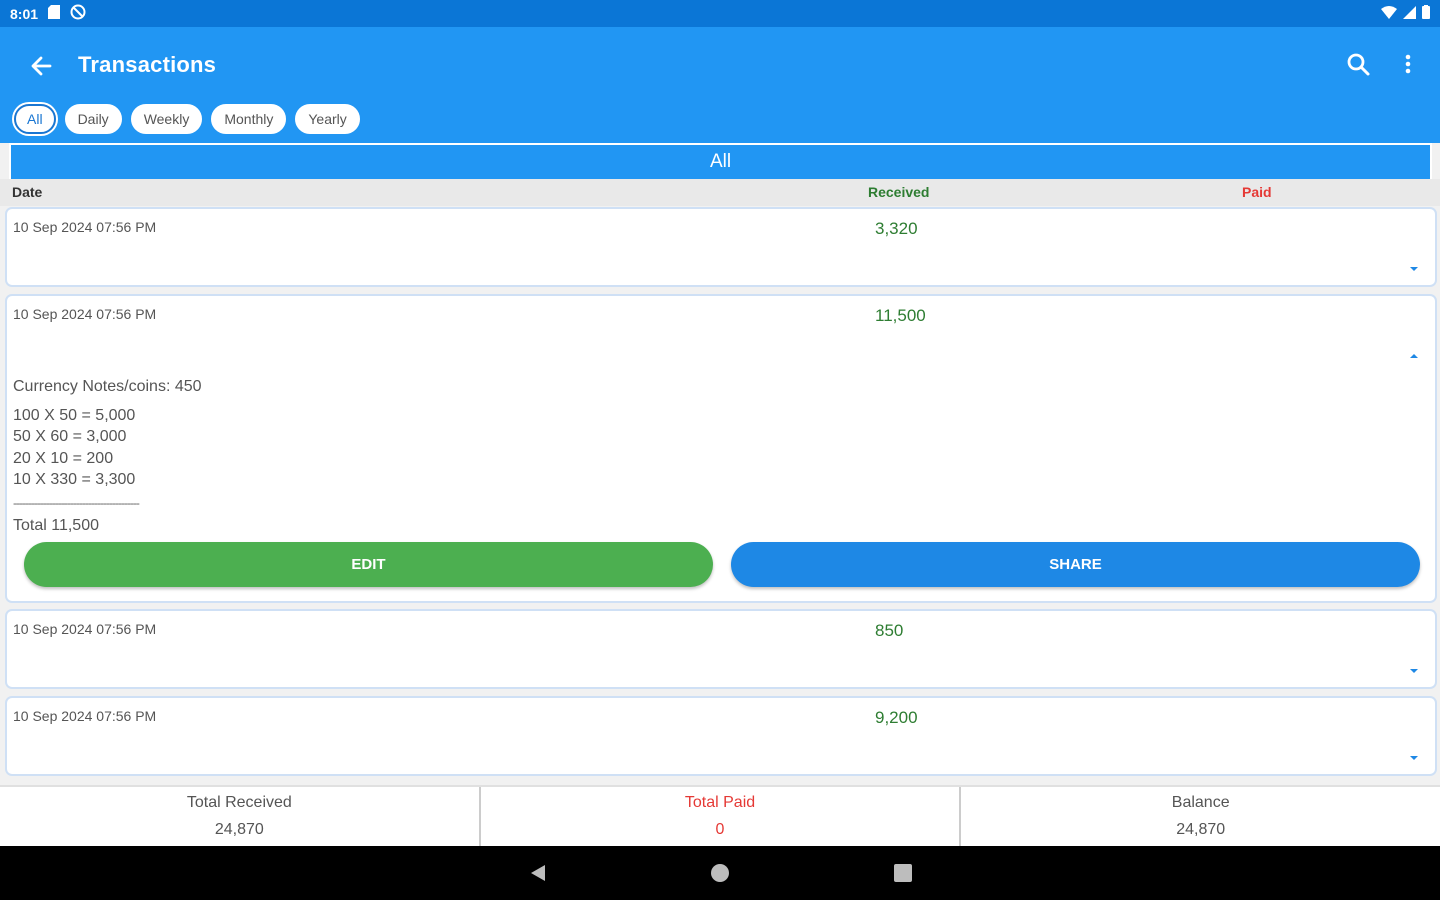 This screenshot has width=1440, height=900. I want to click on transaction-received: 11,500, so click(900, 315).